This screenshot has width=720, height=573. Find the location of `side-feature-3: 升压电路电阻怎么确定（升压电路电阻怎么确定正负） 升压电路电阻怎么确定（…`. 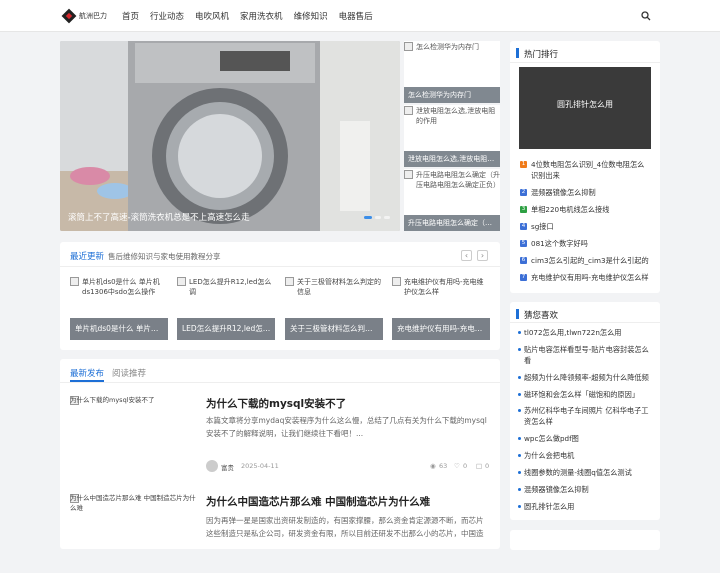

side-feature-3: 升压电路电阻怎么确定（升压电路电阻怎么确定正负） 升压电路电阻怎么确定（… is located at coordinates (452, 200).